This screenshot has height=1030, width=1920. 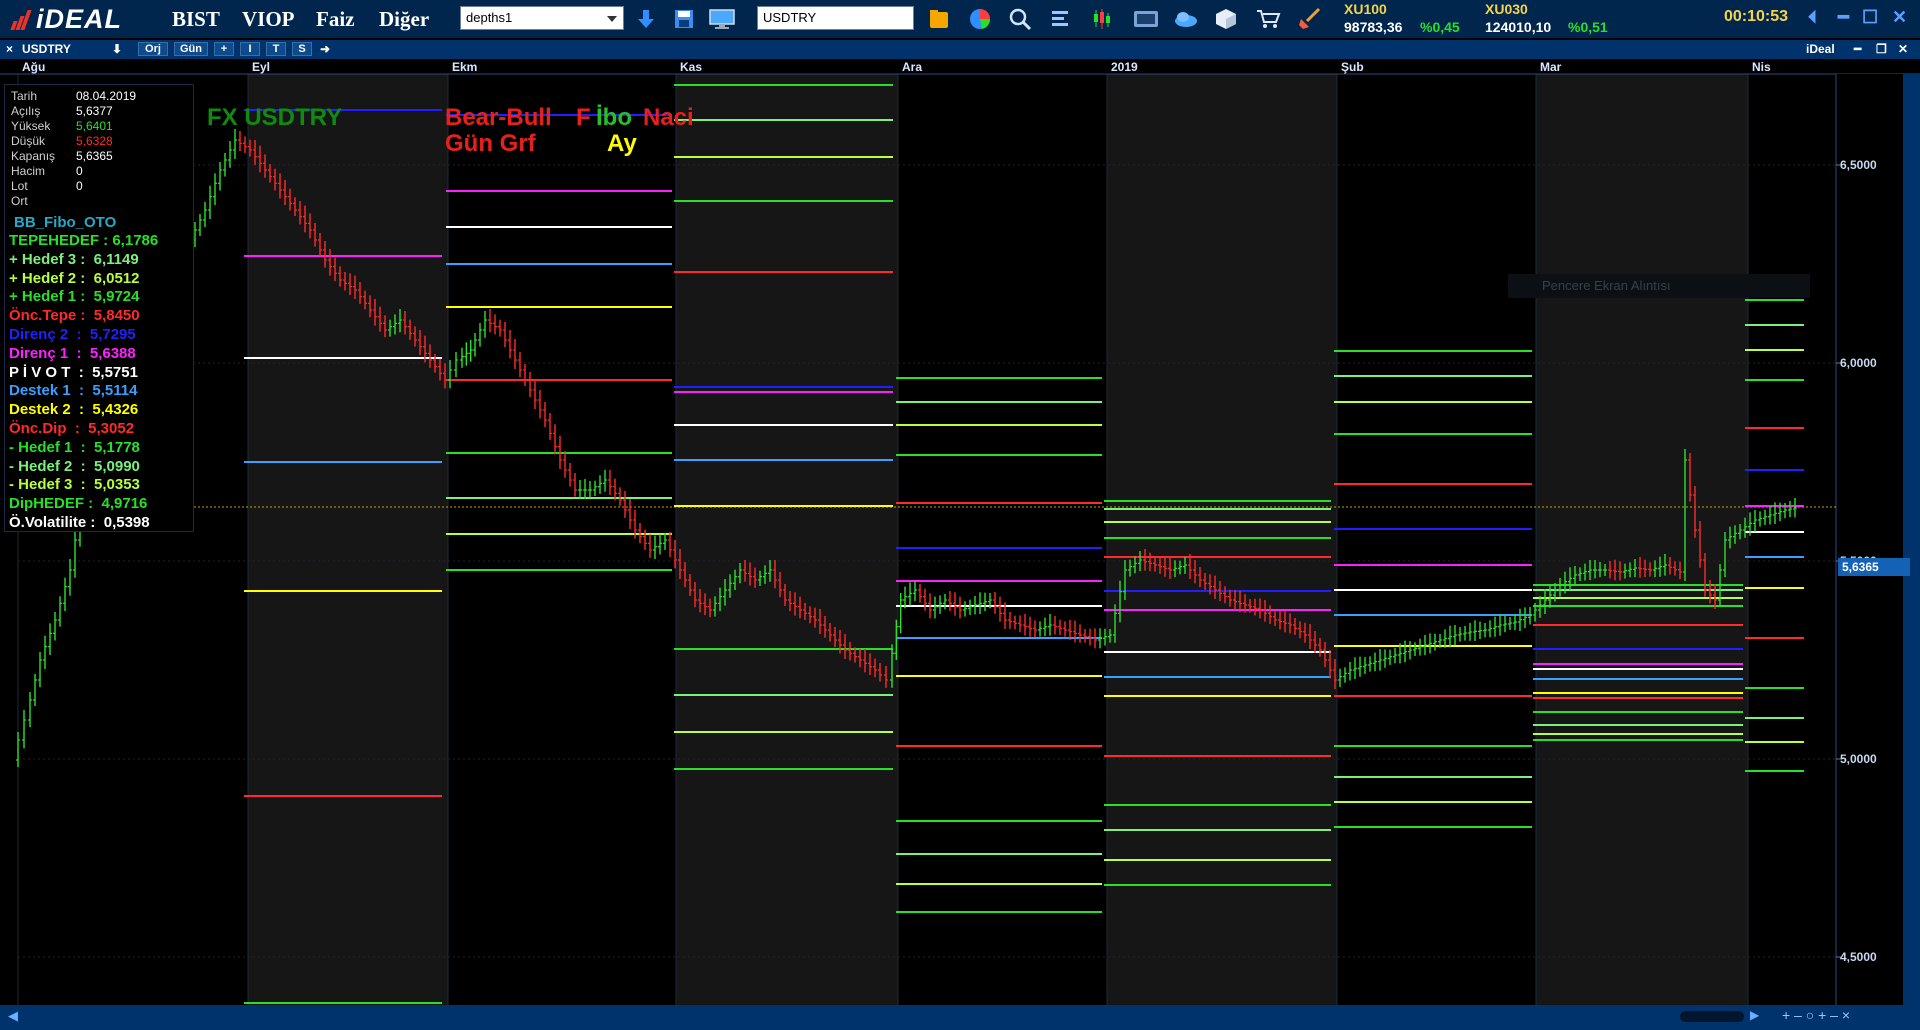 I want to click on folder-icon, so click(x=939, y=19).